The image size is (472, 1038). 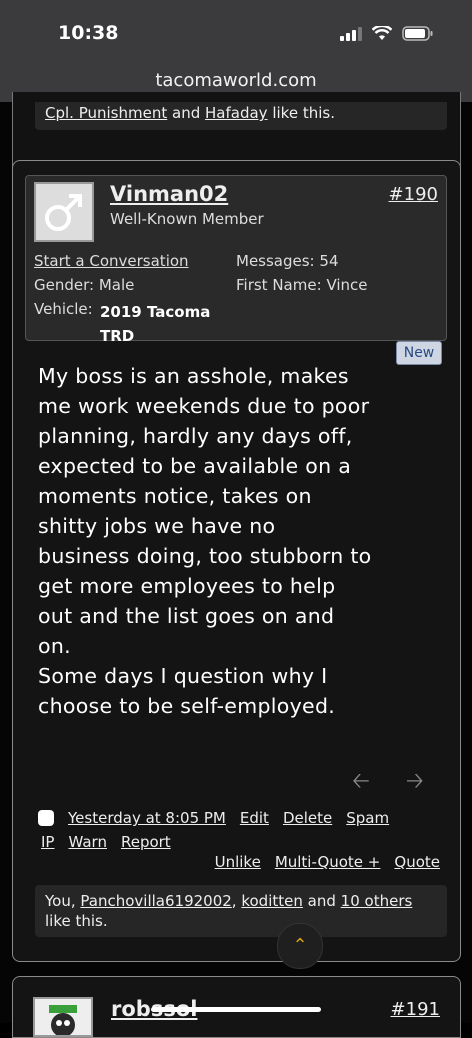 I want to click on edit-link: Edit, so click(x=254, y=818).